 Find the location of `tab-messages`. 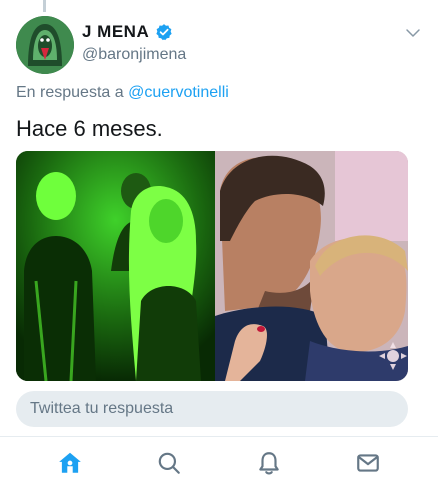

tab-messages is located at coordinates (368, 463).